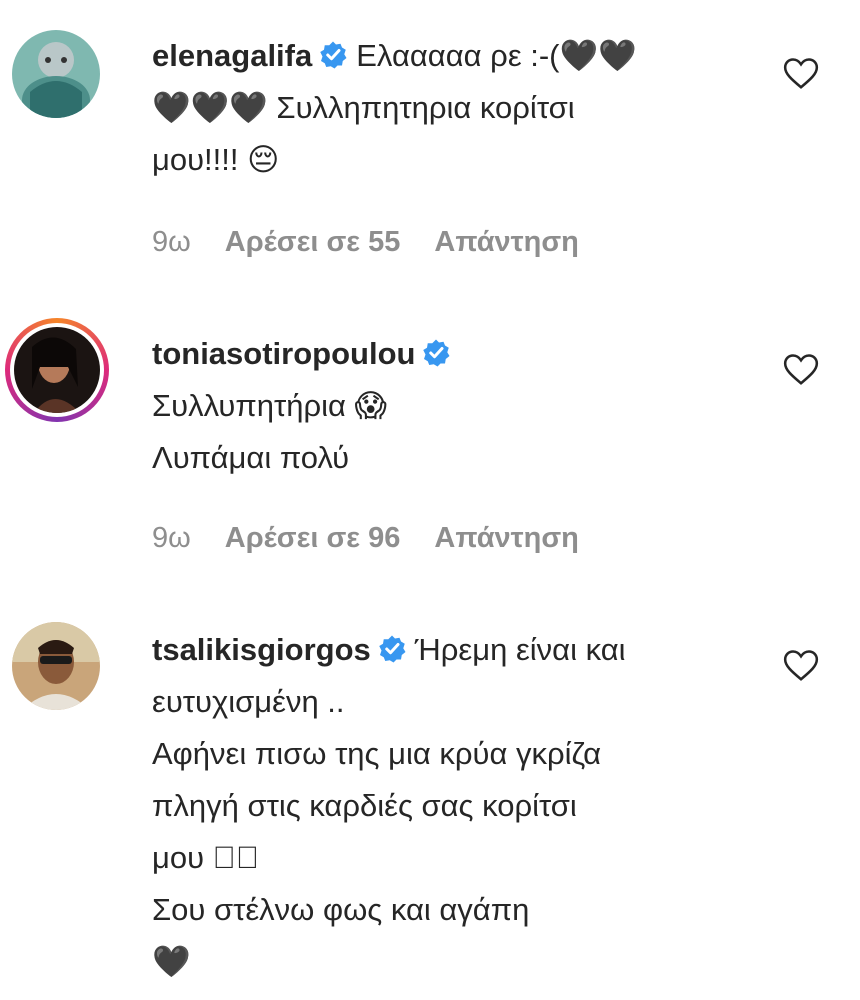 This screenshot has height=1000, width=860. Describe the element at coordinates (377, 753) in the screenshot. I see `comment-line: Αφήνει πισω της μια κρύα γκρίζα` at that location.